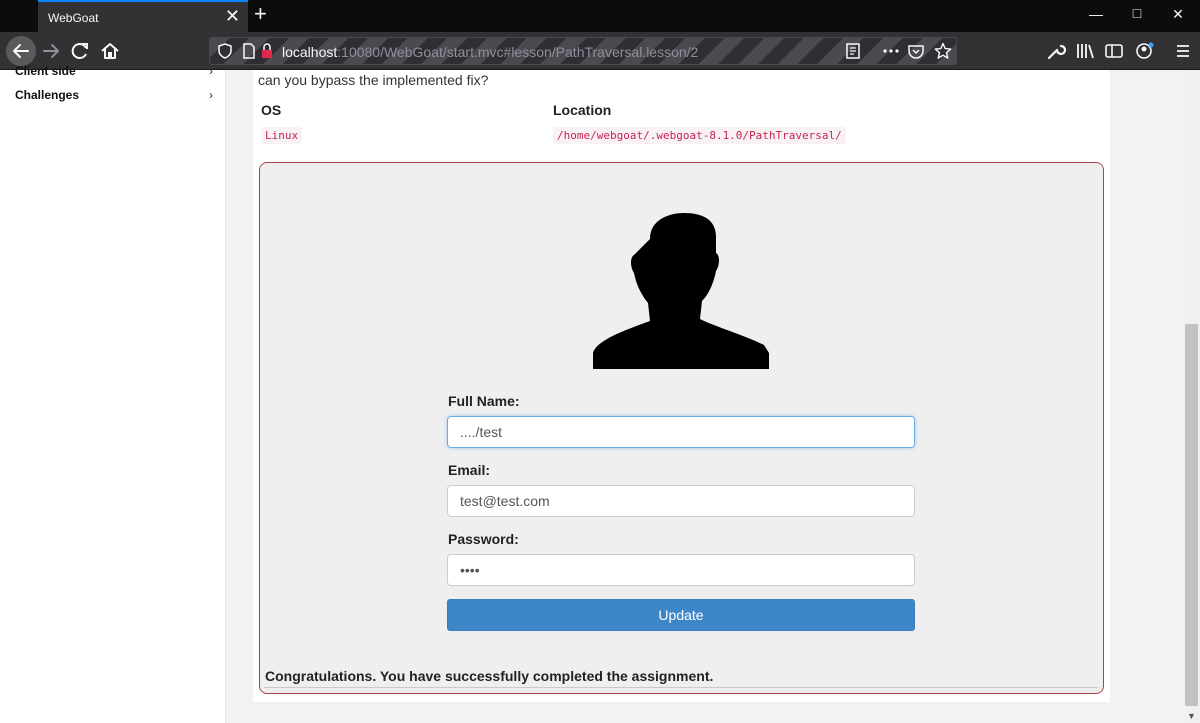  I want to click on password-label: Password:, so click(483, 539).